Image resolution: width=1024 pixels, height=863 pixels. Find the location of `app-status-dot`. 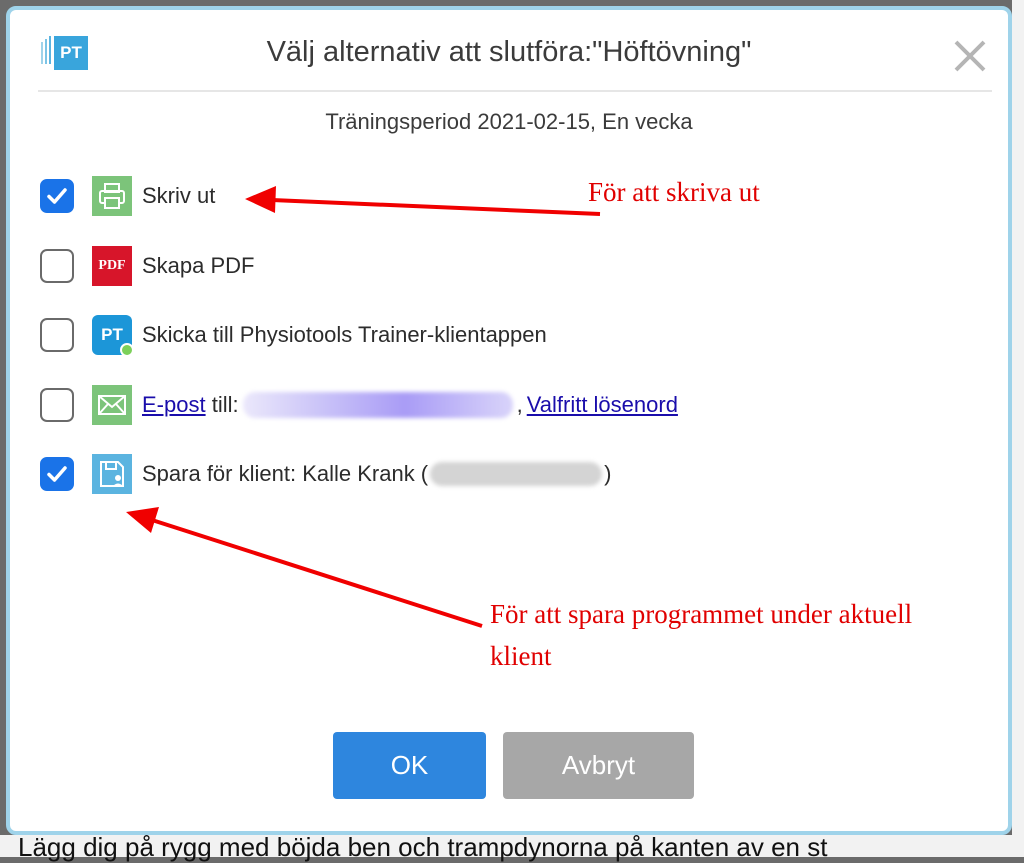

app-status-dot is located at coordinates (127, 350).